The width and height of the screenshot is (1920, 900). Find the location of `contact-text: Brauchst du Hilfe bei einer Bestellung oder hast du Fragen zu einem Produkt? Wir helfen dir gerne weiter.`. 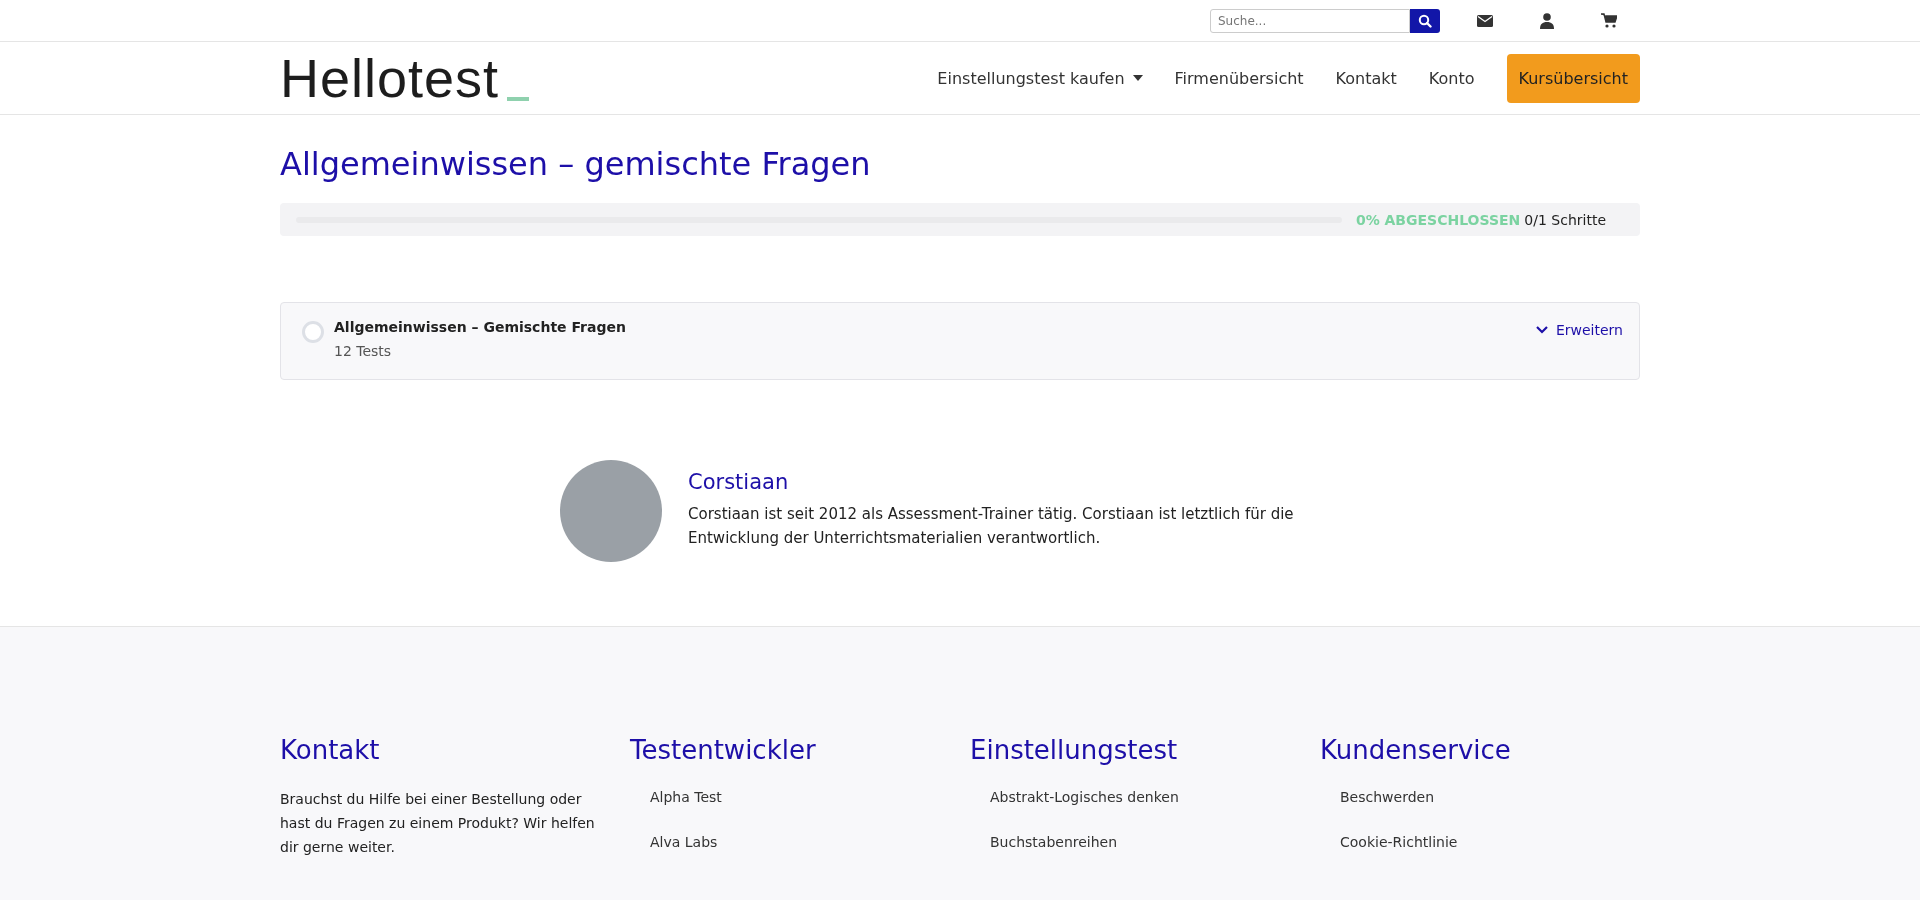

contact-text: Brauchst du Hilfe bei einer Bestellung oder hast du Fragen zu einem Produkt? Wir helfen dir gerne weiter. is located at coordinates (438, 823).